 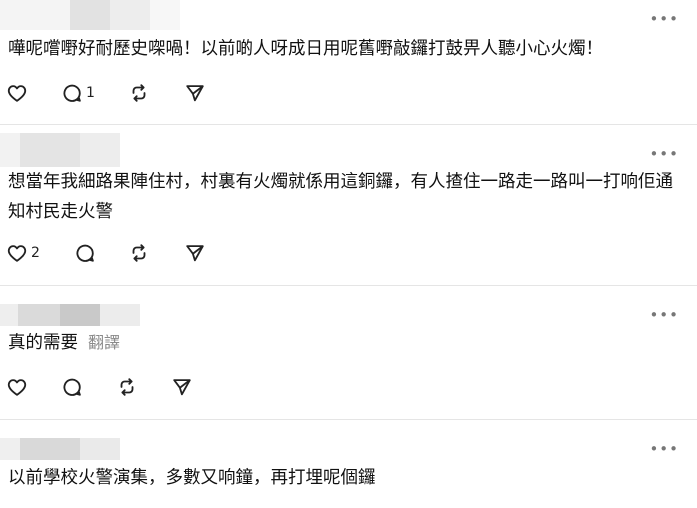 I want to click on comment-text: 嘩呢嚐嘢好耐歷史㗎喎！以前啲人呀成日用呢舊嘢敲鑼打鼓畀人聽小心火燭！, so click(x=305, y=49).